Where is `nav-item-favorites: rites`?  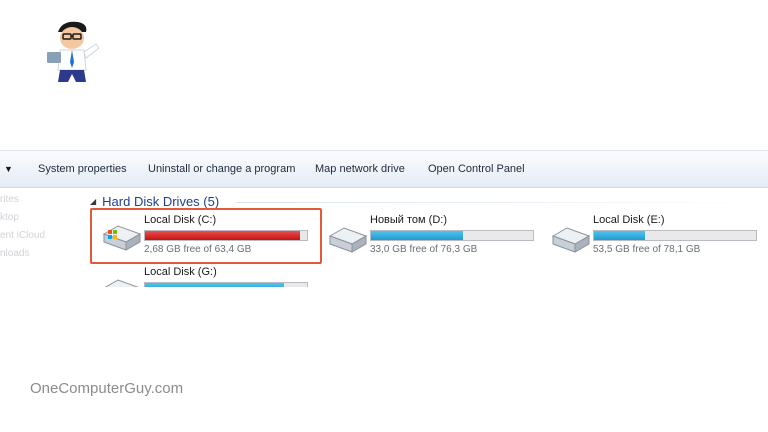 nav-item-favorites: rites is located at coordinates (9, 199).